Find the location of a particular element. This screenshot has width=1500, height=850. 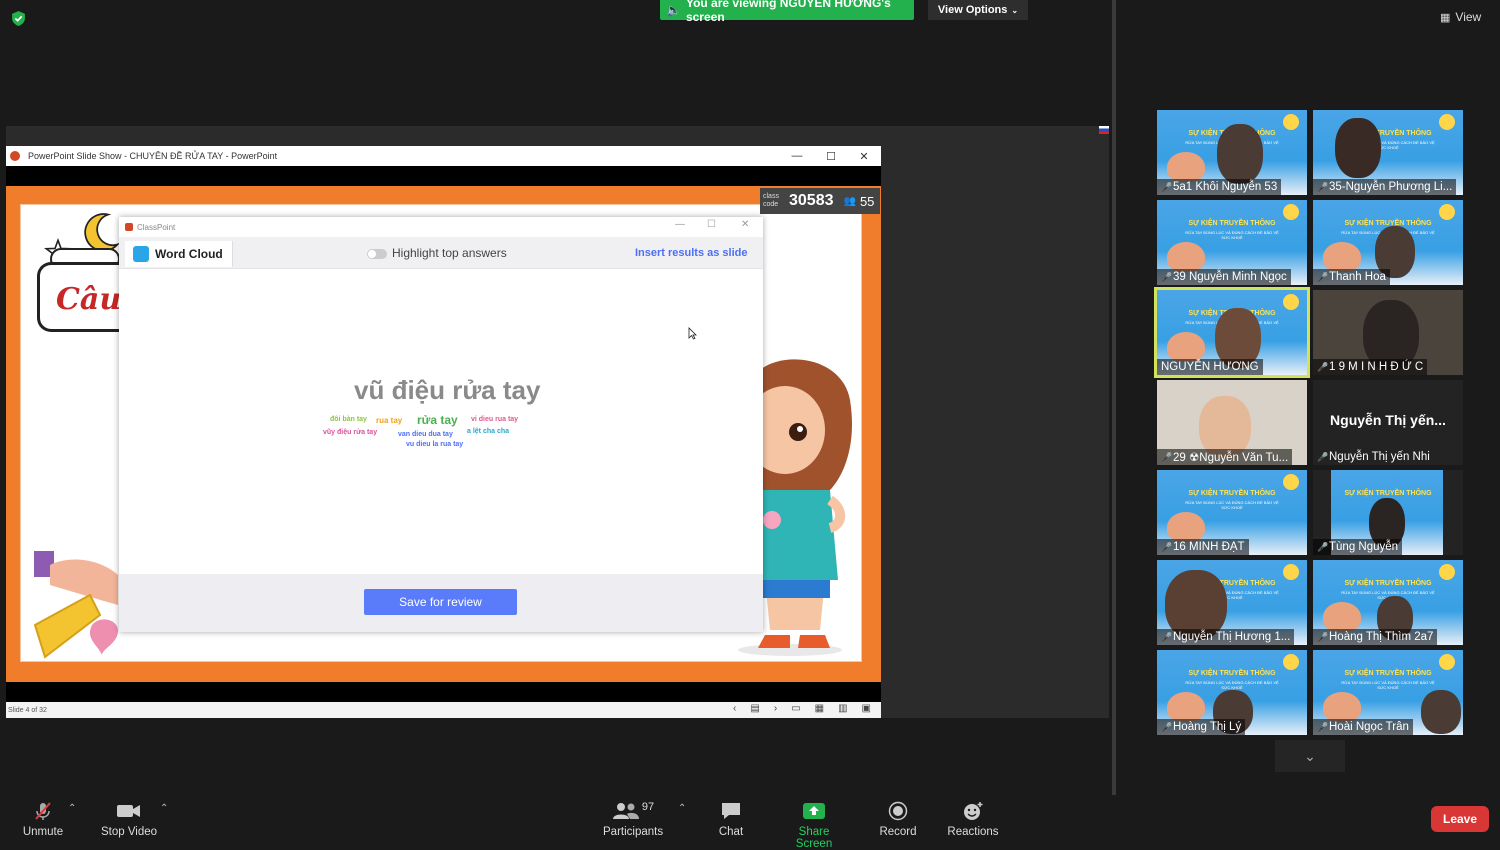

word-cloud-tab: Word Cloud is located at coordinates (179, 254).